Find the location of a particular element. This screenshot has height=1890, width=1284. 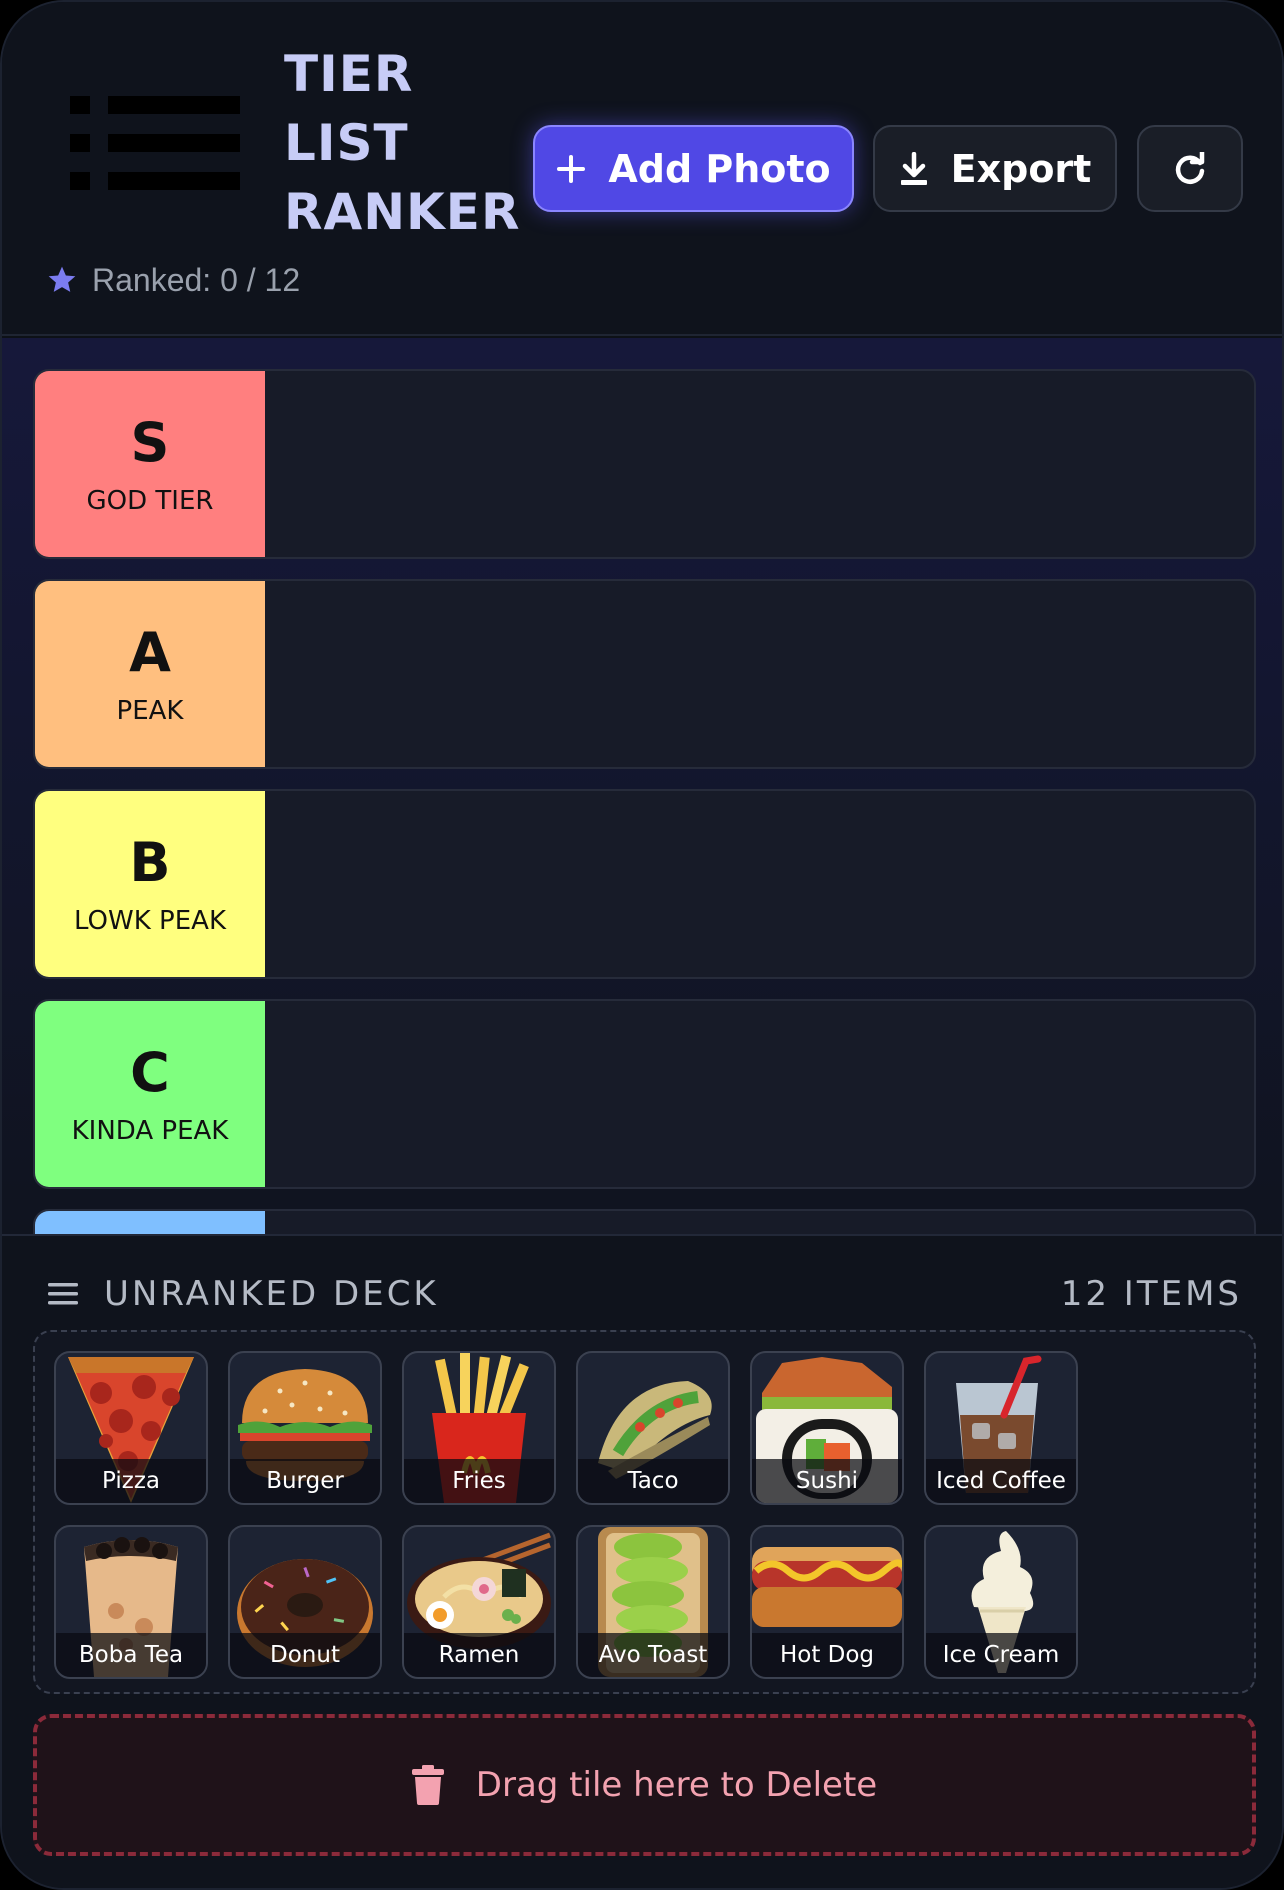

tile-label: Pizza is located at coordinates (131, 1481).